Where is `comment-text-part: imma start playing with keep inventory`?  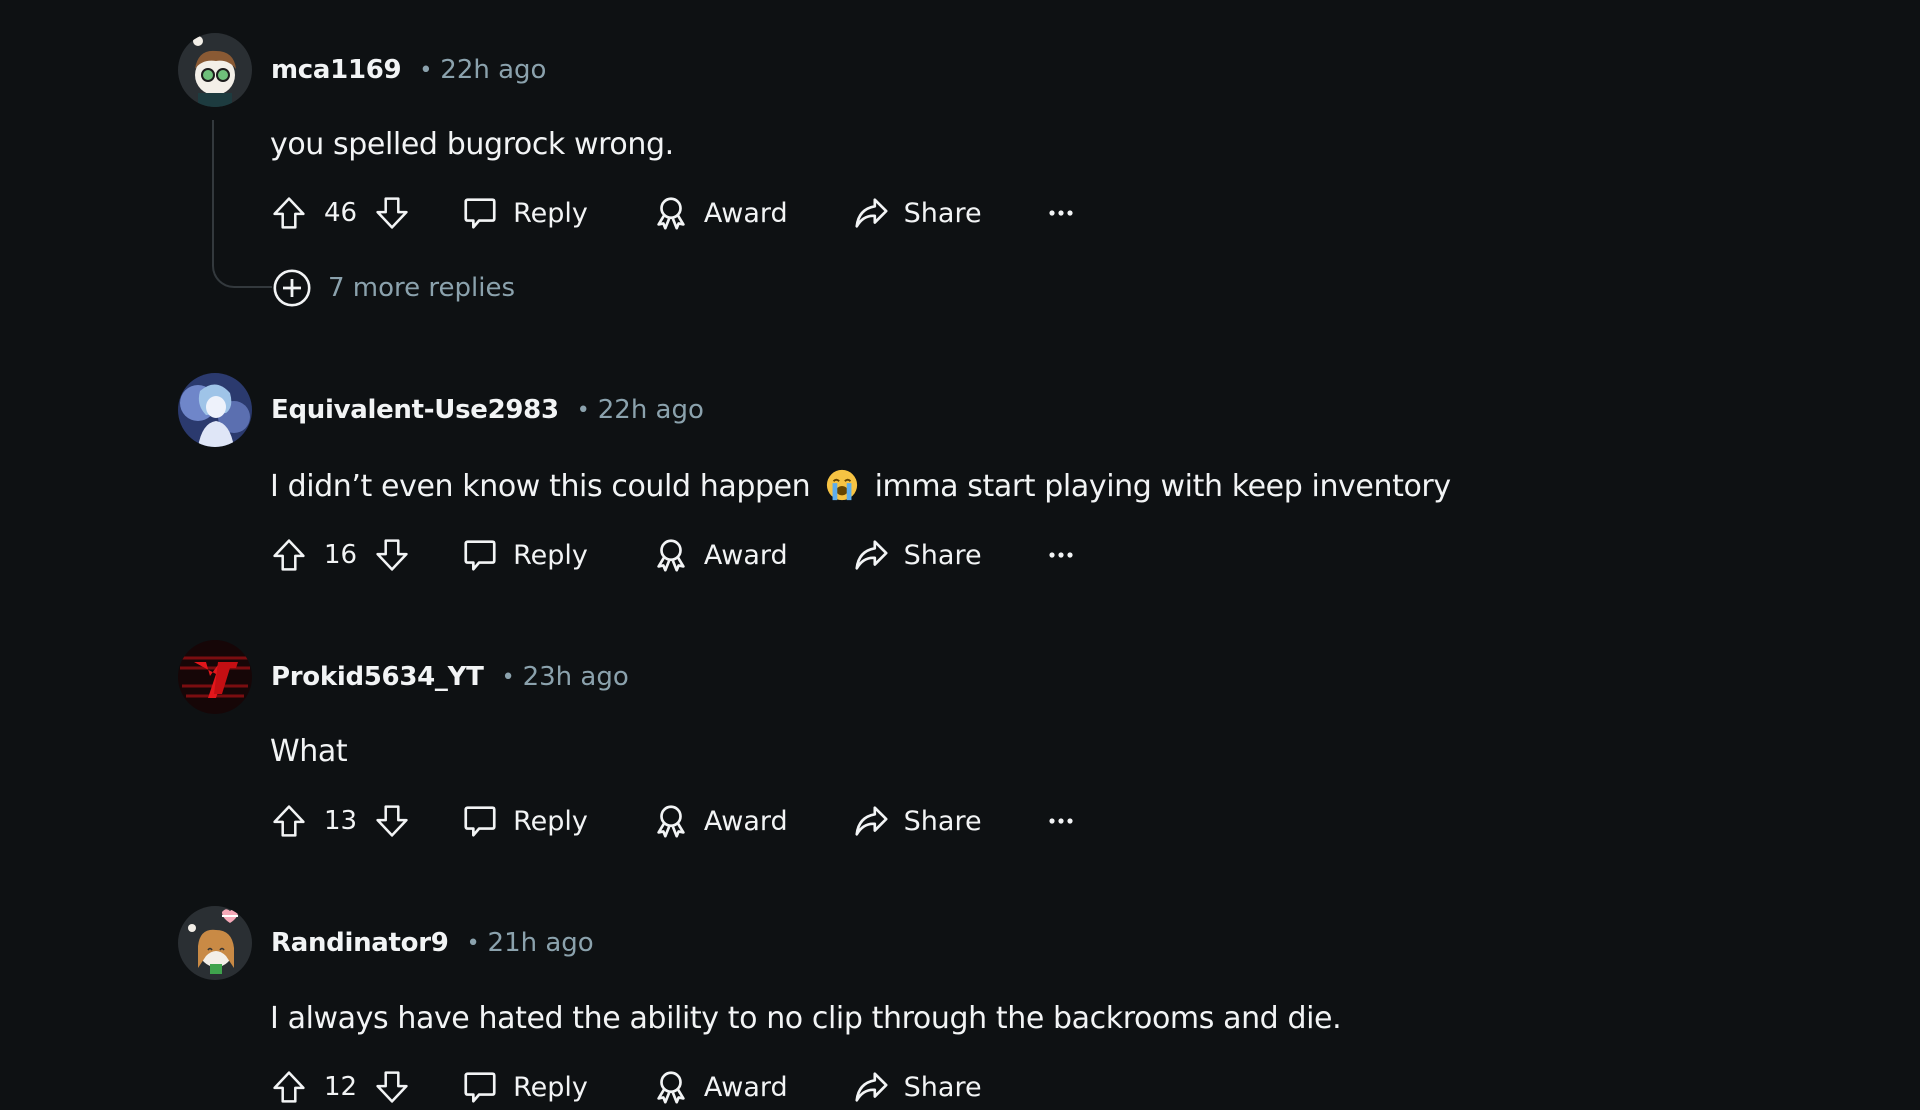 comment-text-part: imma start playing with keep inventory is located at coordinates (1163, 486).